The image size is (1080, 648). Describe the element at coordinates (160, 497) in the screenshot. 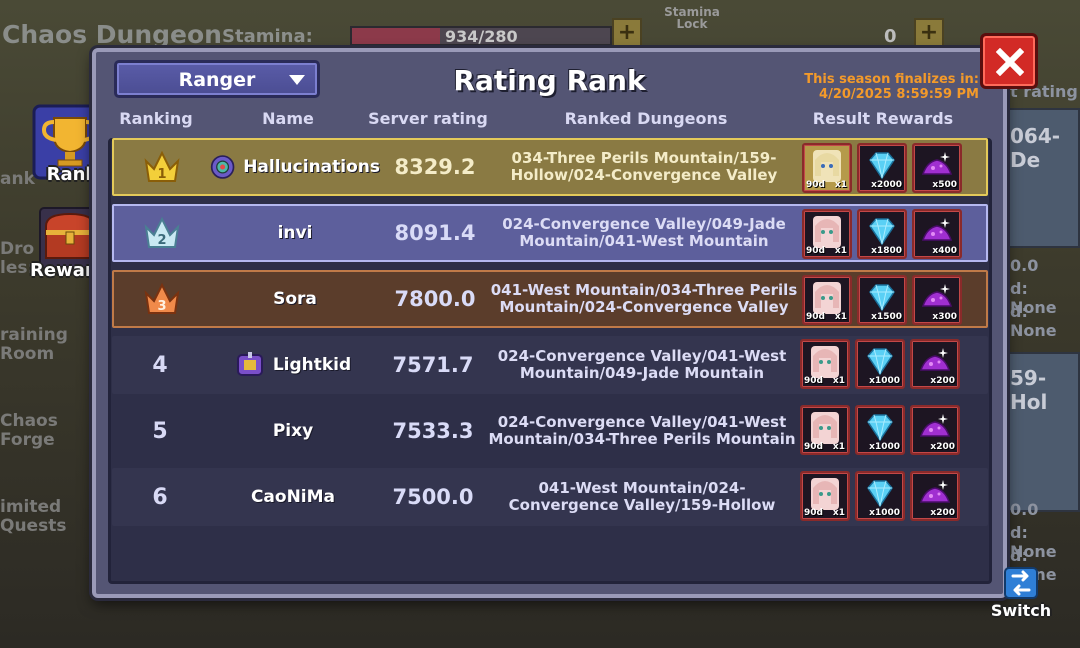

I see `rank-number: 6` at that location.